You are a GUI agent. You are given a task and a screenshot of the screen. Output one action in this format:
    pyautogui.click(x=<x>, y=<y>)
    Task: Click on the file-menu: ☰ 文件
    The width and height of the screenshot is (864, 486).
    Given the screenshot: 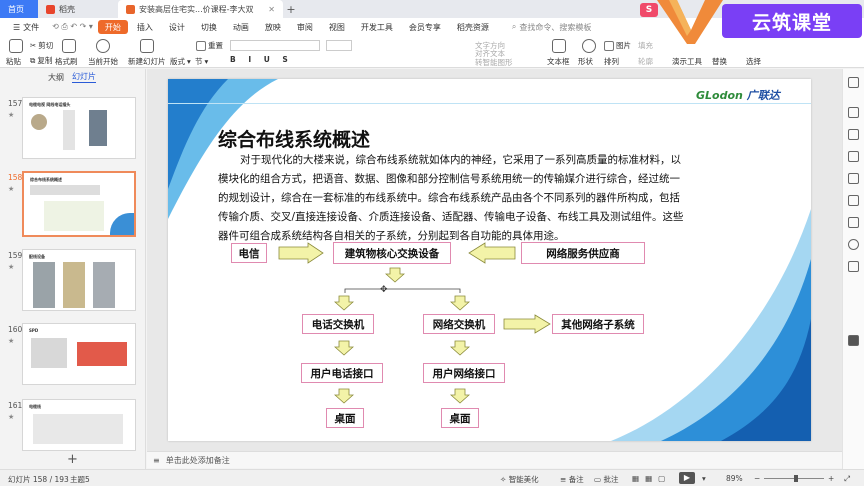 What is the action you would take?
    pyautogui.click(x=26, y=27)
    